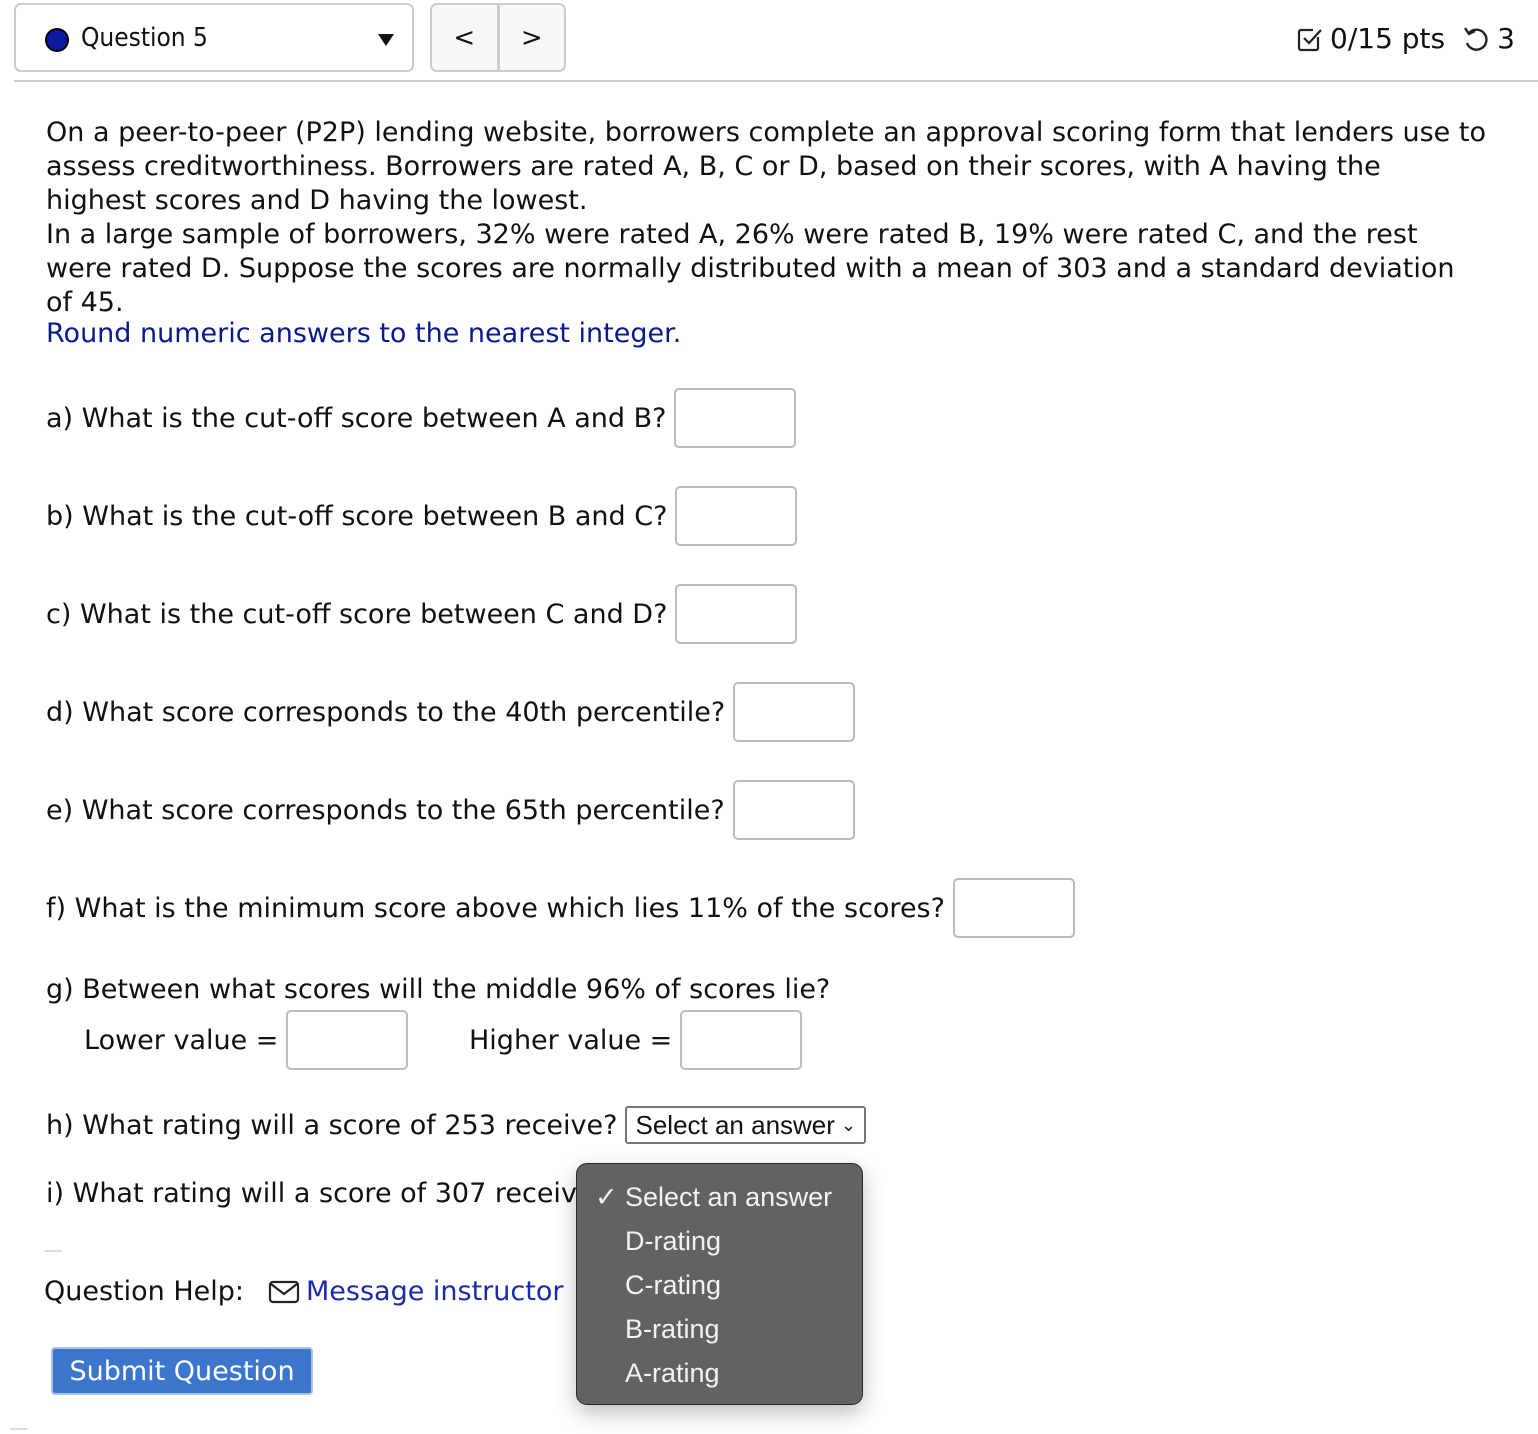  Describe the element at coordinates (672, 1329) in the screenshot. I see `dropdown-option: B-rating` at that location.